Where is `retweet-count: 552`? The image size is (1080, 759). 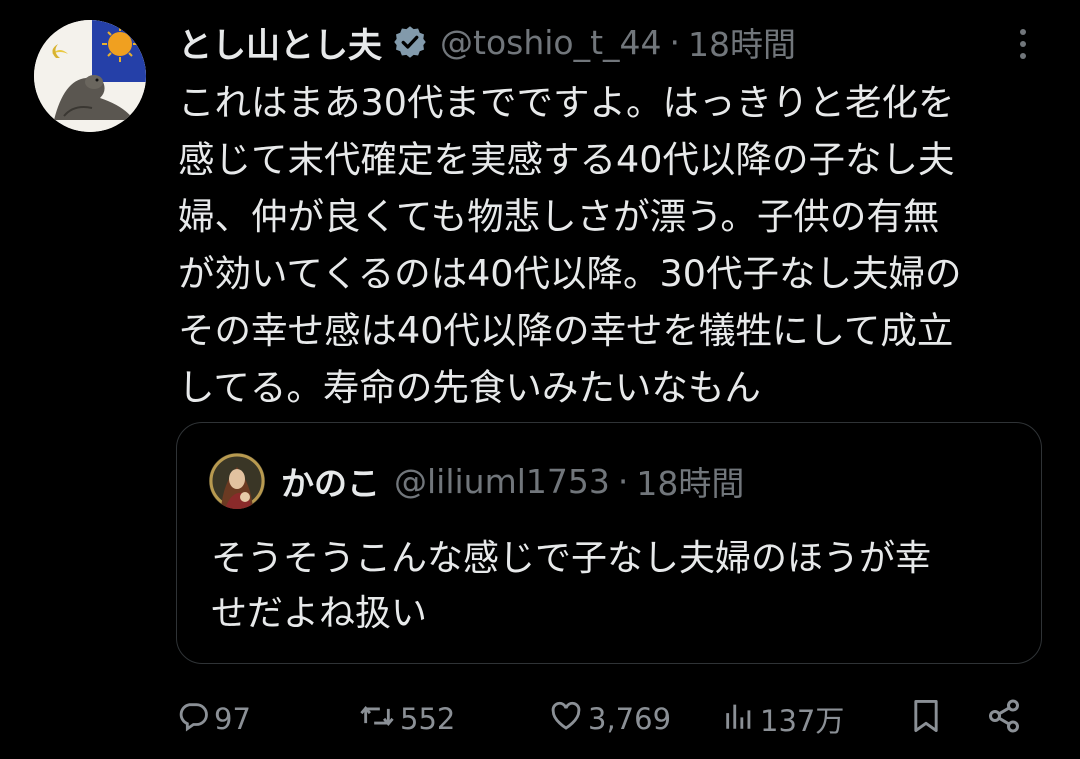 retweet-count: 552 is located at coordinates (428, 719).